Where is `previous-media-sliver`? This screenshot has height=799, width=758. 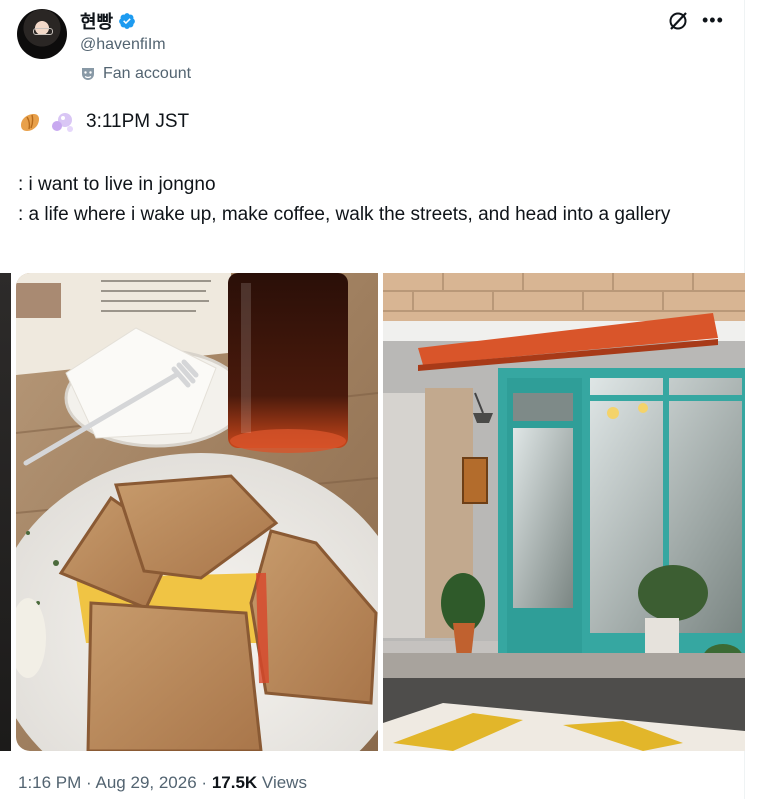
previous-media-sliver is located at coordinates (5, 512).